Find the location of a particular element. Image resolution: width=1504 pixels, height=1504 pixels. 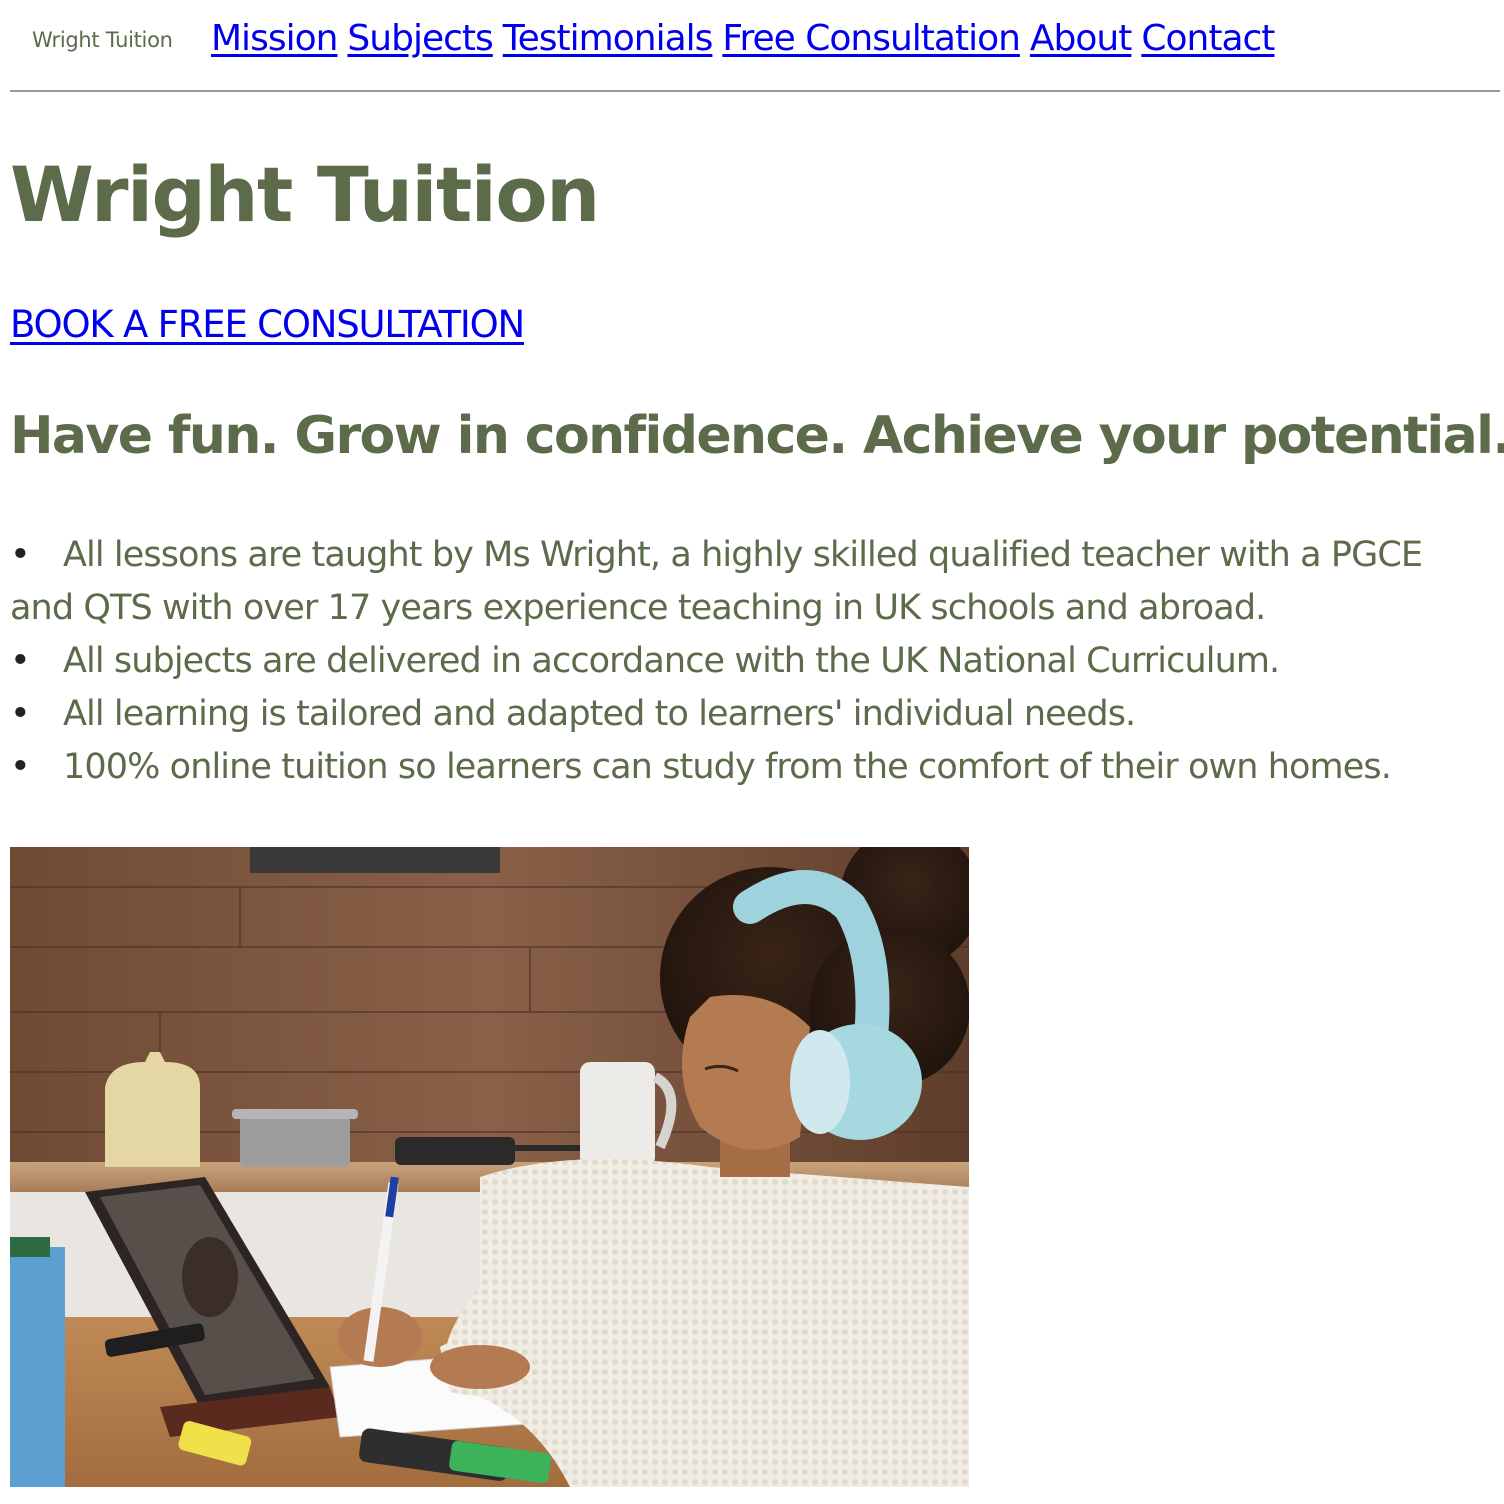

book-consultation-link: BOOK A FREE CONSULTATION is located at coordinates (267, 324).